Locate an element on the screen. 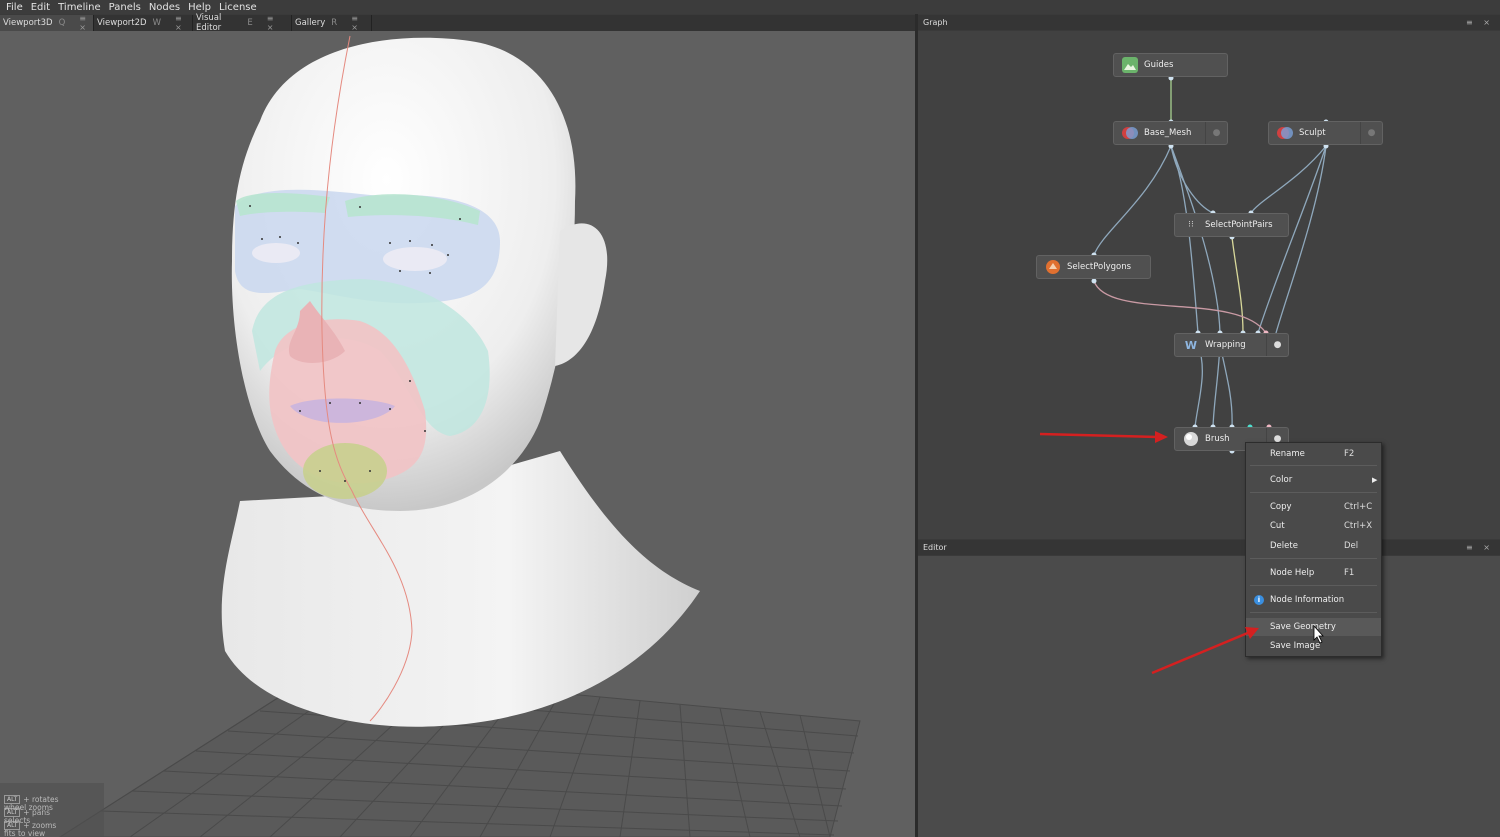 The image size is (1500, 837). menu-license: License is located at coordinates (238, 7).